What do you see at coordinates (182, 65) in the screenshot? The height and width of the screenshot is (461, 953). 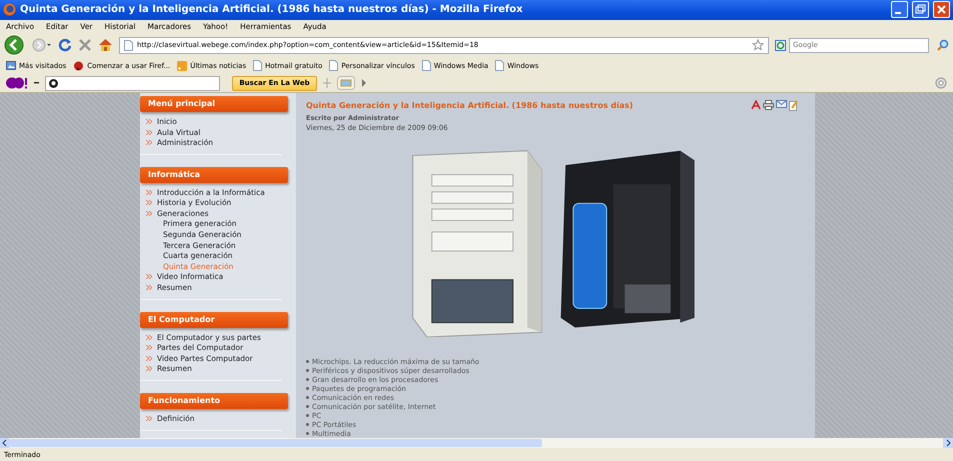 I see `rss-feed-icon` at bounding box center [182, 65].